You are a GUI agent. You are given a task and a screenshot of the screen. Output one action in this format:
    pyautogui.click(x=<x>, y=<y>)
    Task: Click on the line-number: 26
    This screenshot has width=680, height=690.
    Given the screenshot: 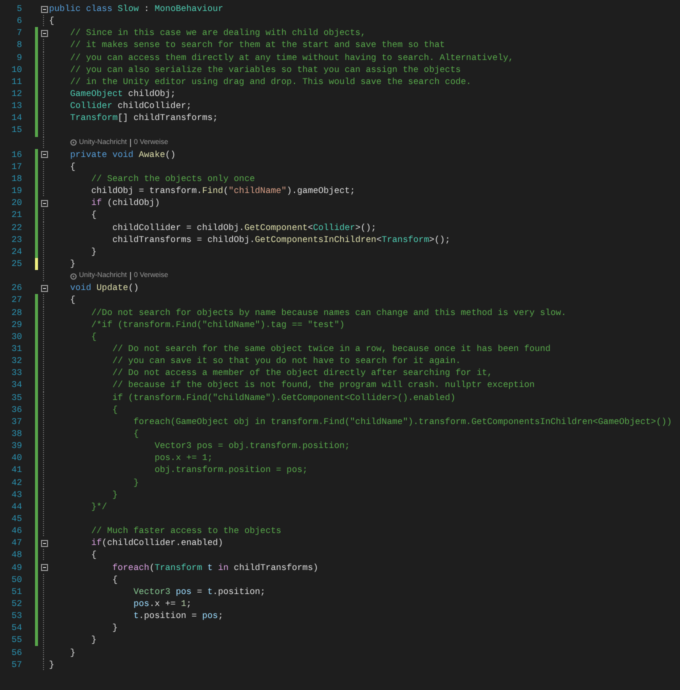 What is the action you would take?
    pyautogui.click(x=16, y=288)
    